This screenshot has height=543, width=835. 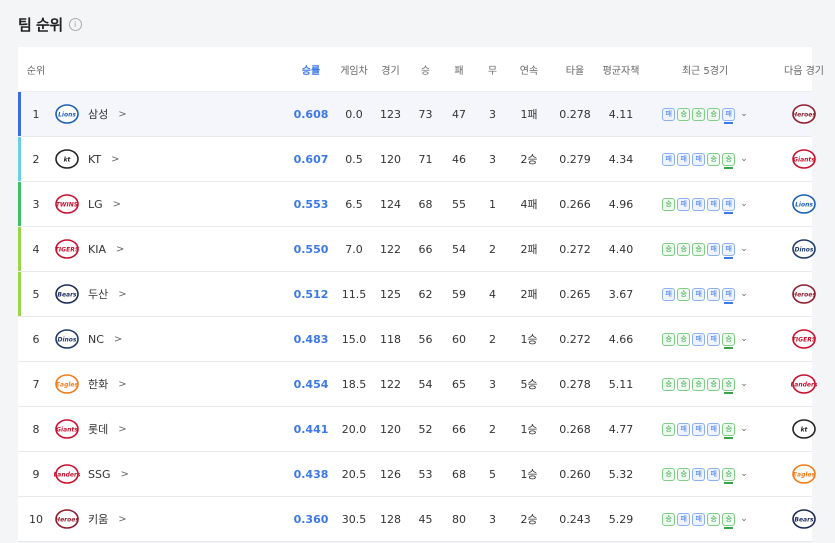 What do you see at coordinates (98, 519) in the screenshot?
I see `team-name: 키움` at bounding box center [98, 519].